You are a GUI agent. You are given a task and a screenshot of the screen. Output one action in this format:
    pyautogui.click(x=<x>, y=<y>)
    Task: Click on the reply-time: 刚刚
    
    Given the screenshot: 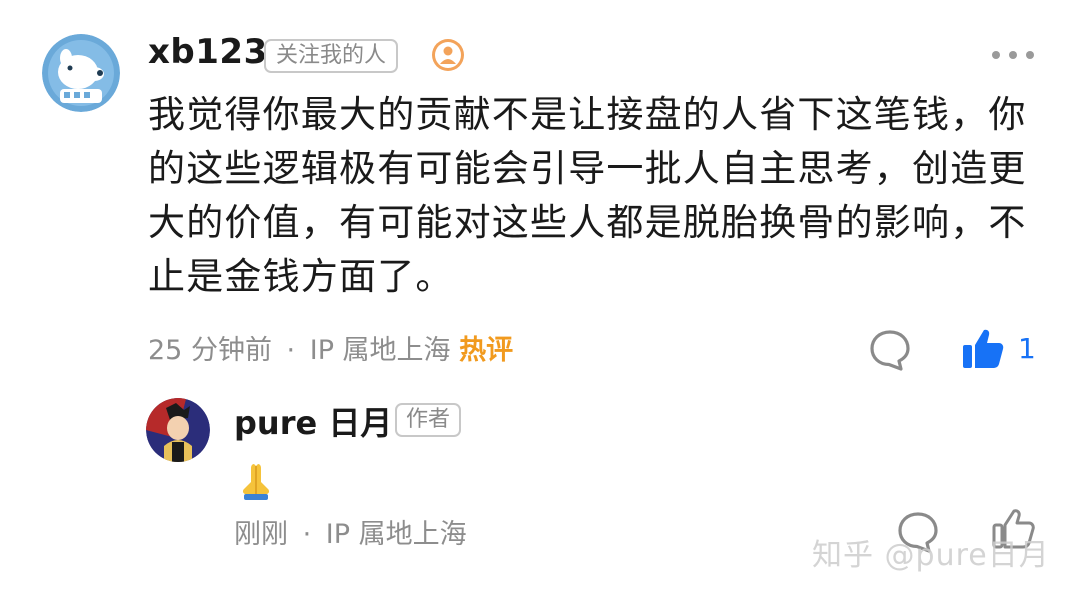 What is the action you would take?
    pyautogui.click(x=261, y=534)
    